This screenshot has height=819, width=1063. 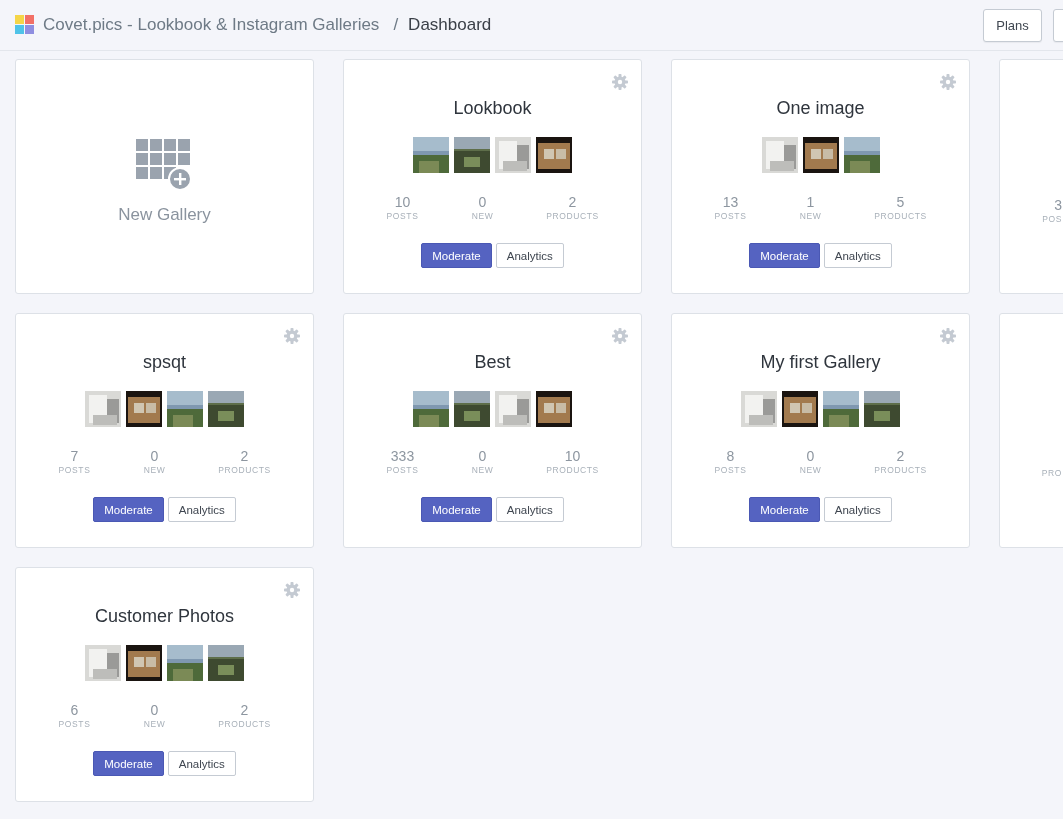 I want to click on gallery-title: Best, so click(x=492, y=362).